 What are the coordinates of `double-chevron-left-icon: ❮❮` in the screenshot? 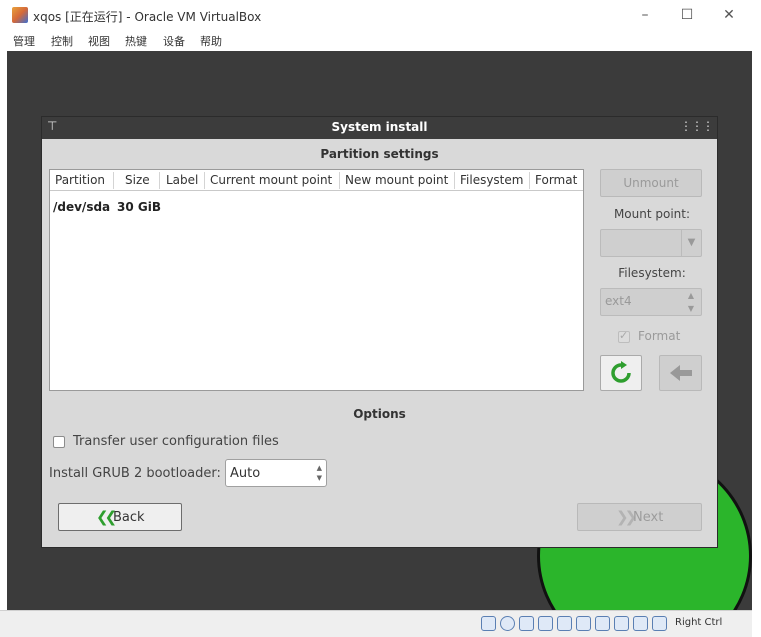 It's located at (106, 517).